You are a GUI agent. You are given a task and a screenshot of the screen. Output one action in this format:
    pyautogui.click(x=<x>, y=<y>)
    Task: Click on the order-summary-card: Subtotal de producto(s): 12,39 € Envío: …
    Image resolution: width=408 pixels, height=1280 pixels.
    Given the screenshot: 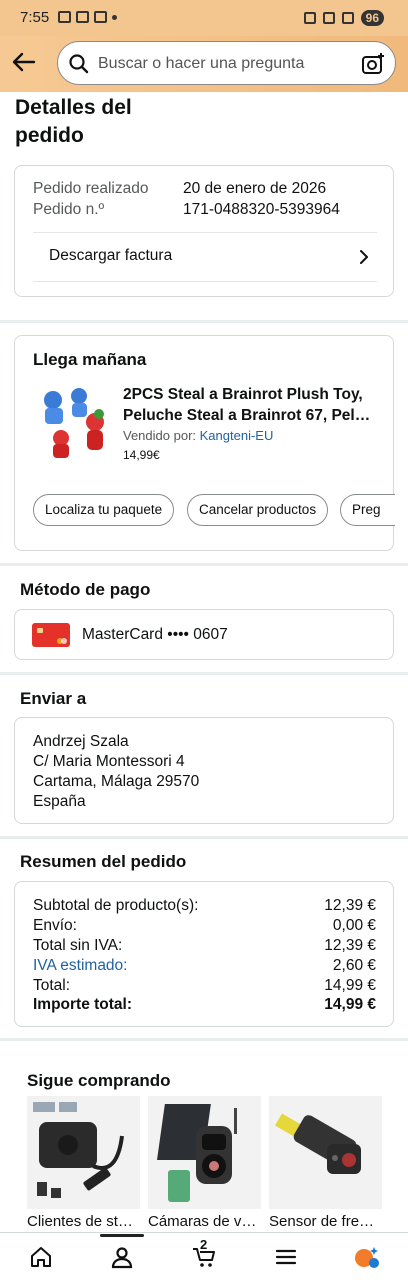 What is the action you would take?
    pyautogui.click(x=204, y=954)
    